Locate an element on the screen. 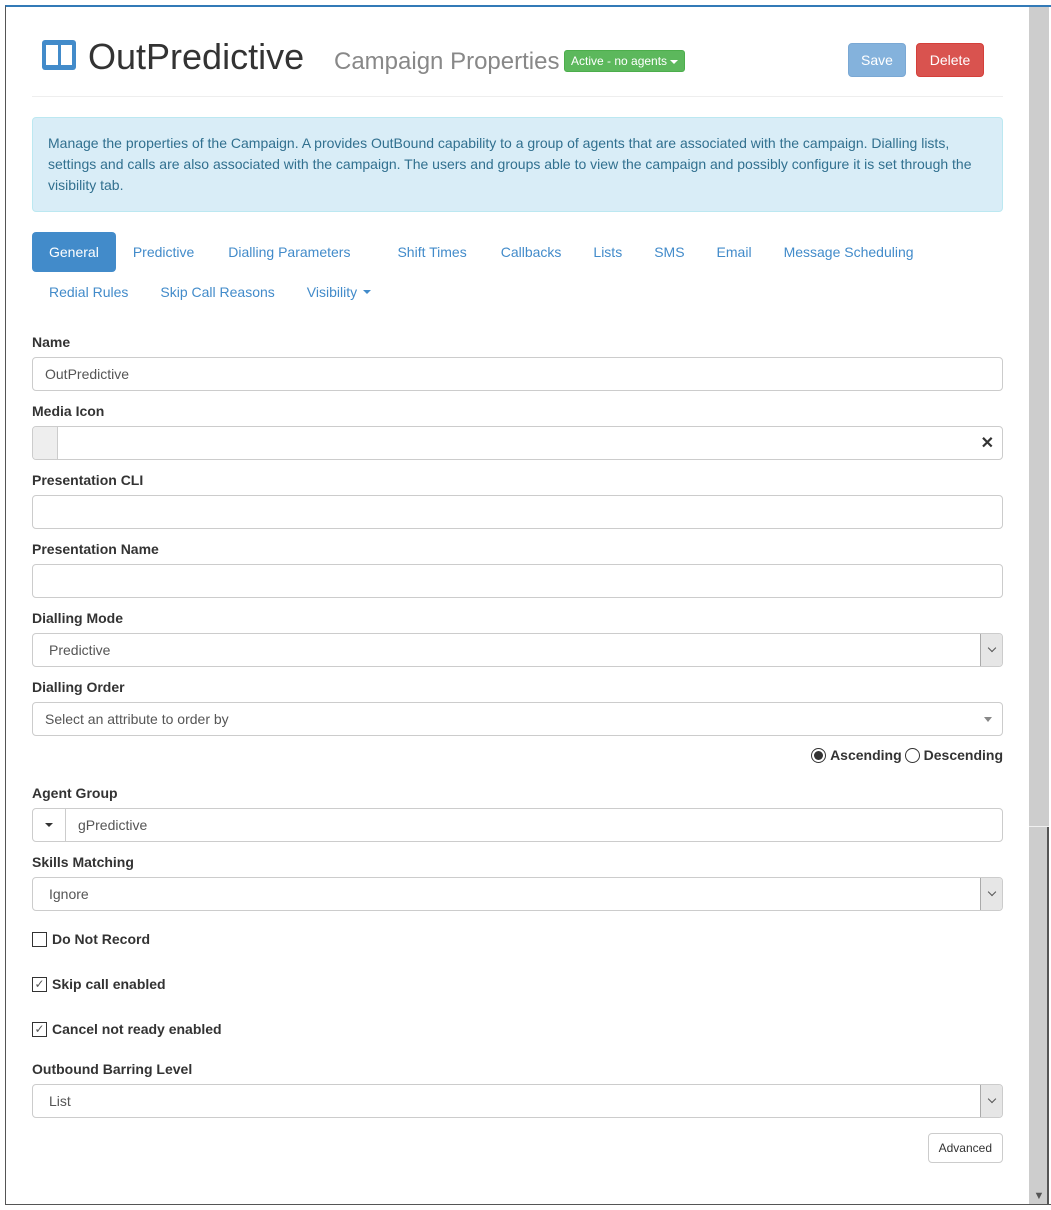 Image resolution: width=1051 pixels, height=1210 pixels. delete-button: Delete is located at coordinates (950, 60).